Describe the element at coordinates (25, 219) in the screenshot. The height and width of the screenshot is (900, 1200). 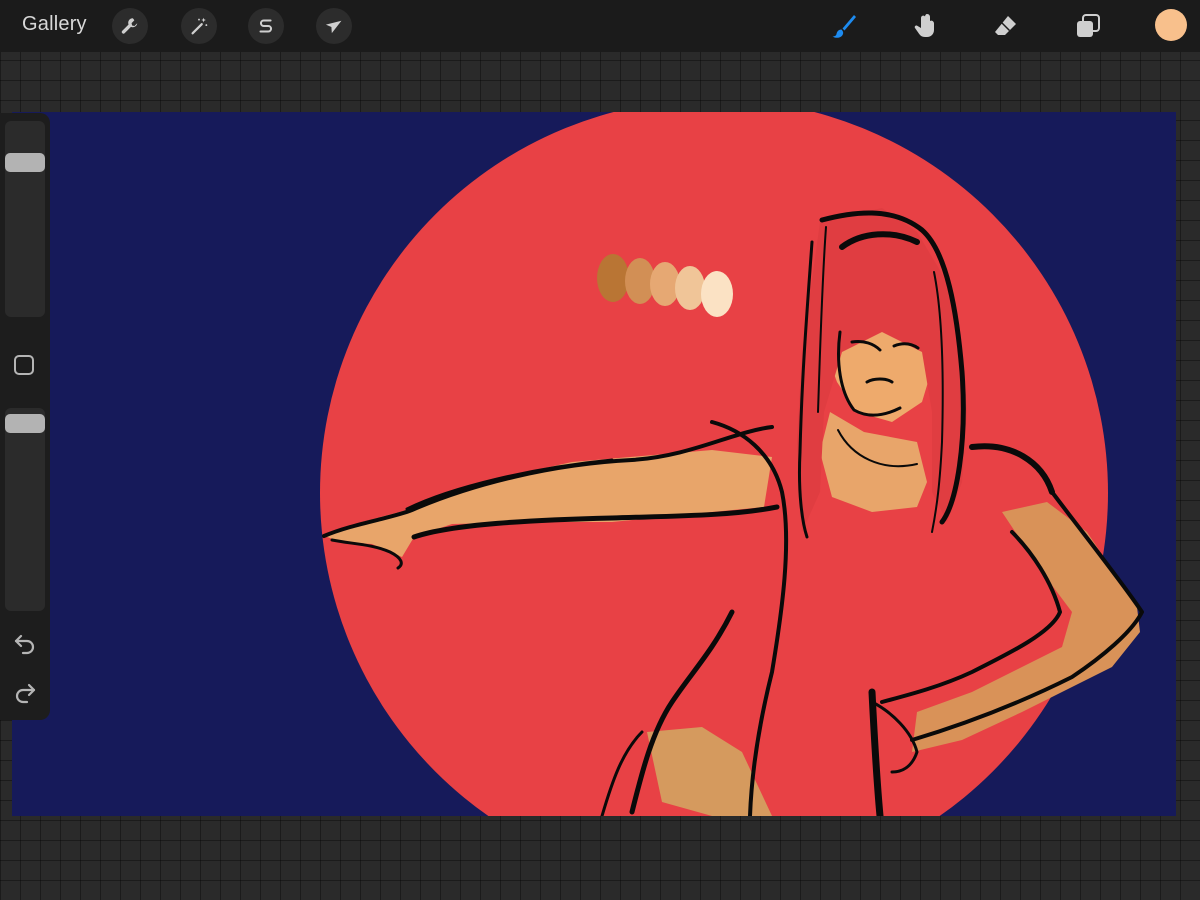
I see `brush-size-slider` at that location.